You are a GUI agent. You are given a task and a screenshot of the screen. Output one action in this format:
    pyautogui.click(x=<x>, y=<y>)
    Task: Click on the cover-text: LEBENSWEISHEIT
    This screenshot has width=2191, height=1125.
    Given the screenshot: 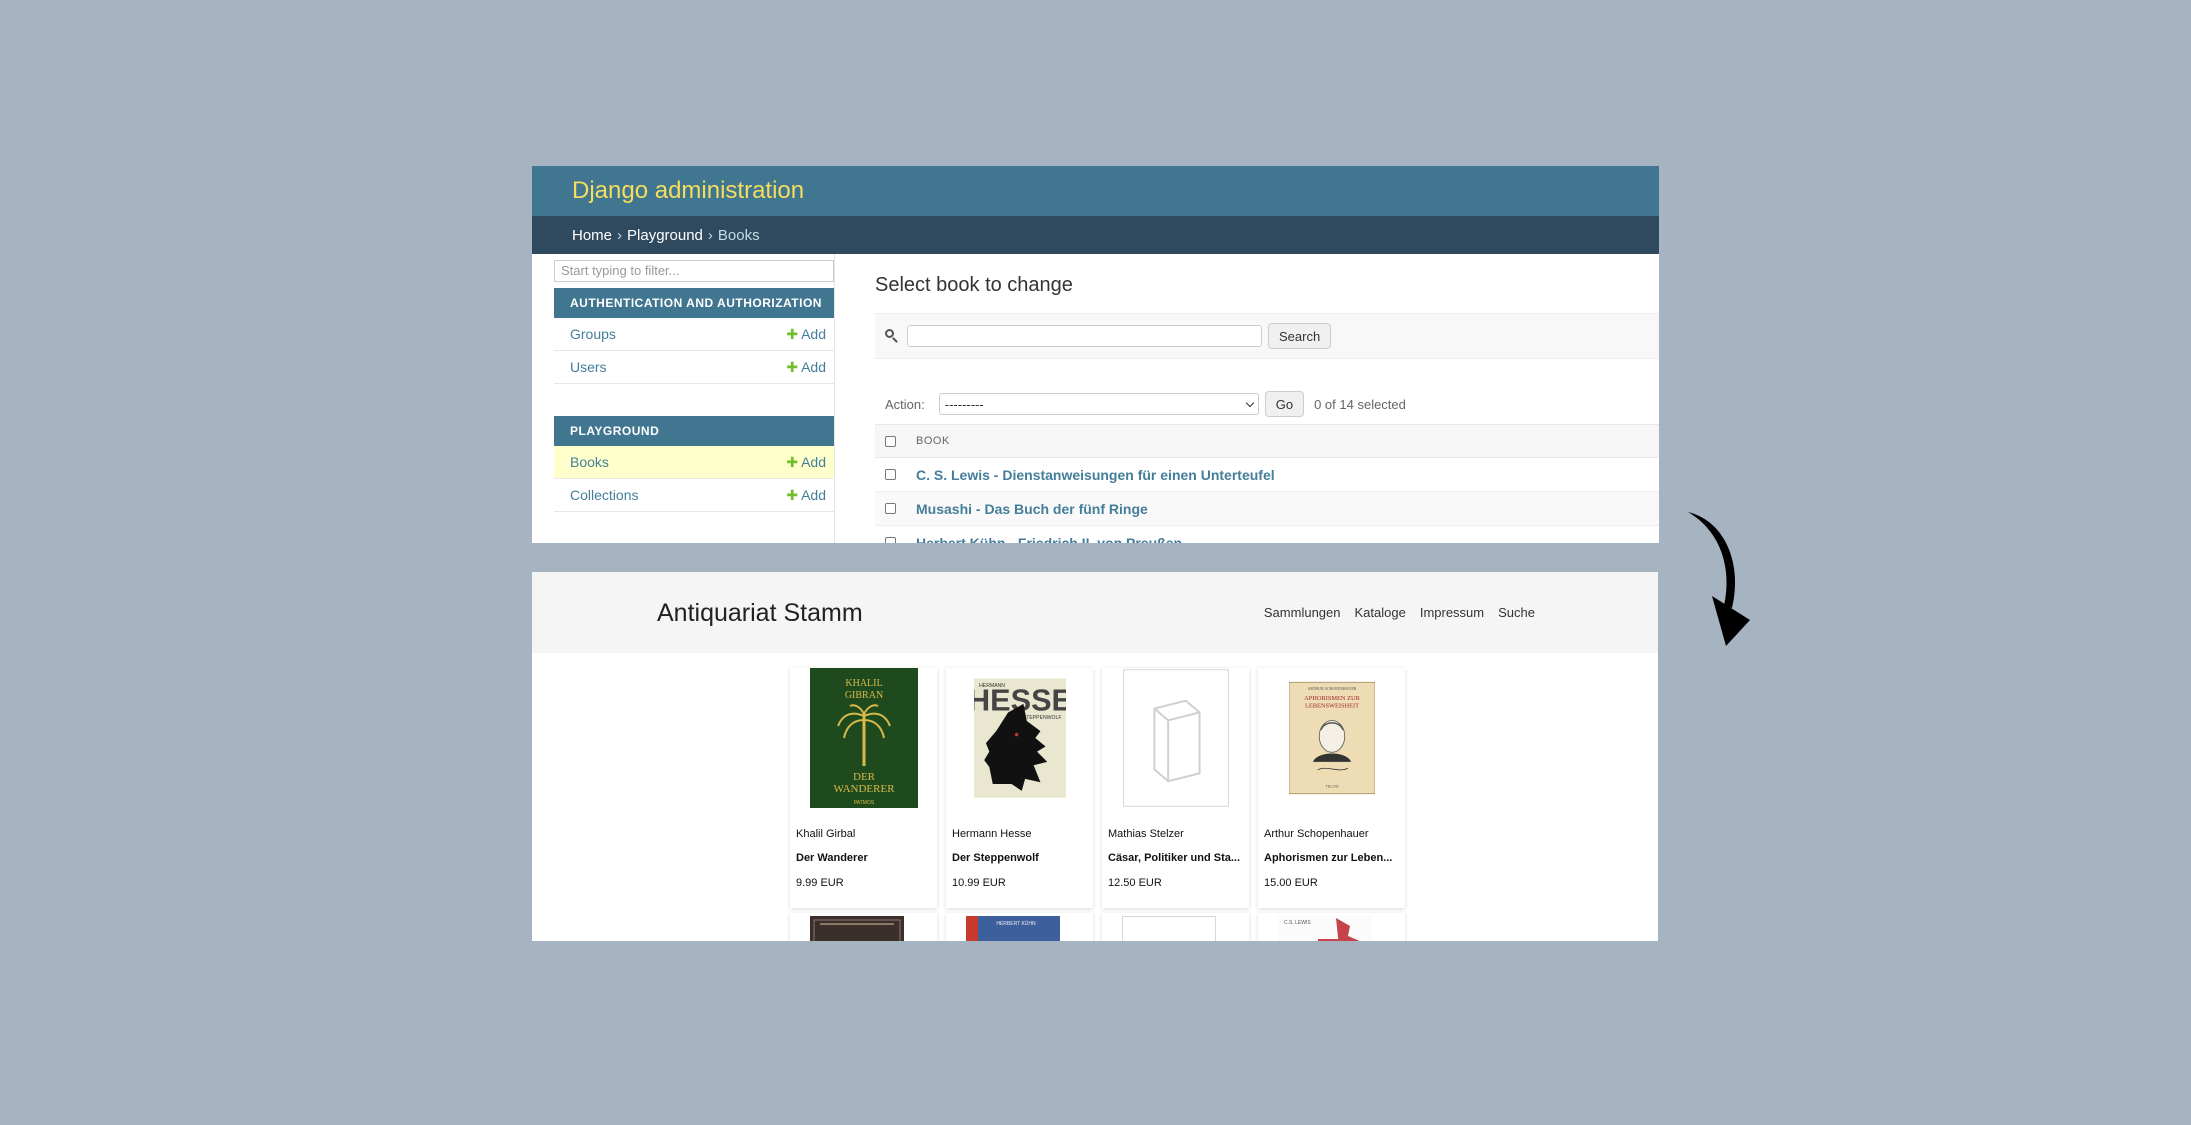 What is the action you would take?
    pyautogui.click(x=1331, y=706)
    